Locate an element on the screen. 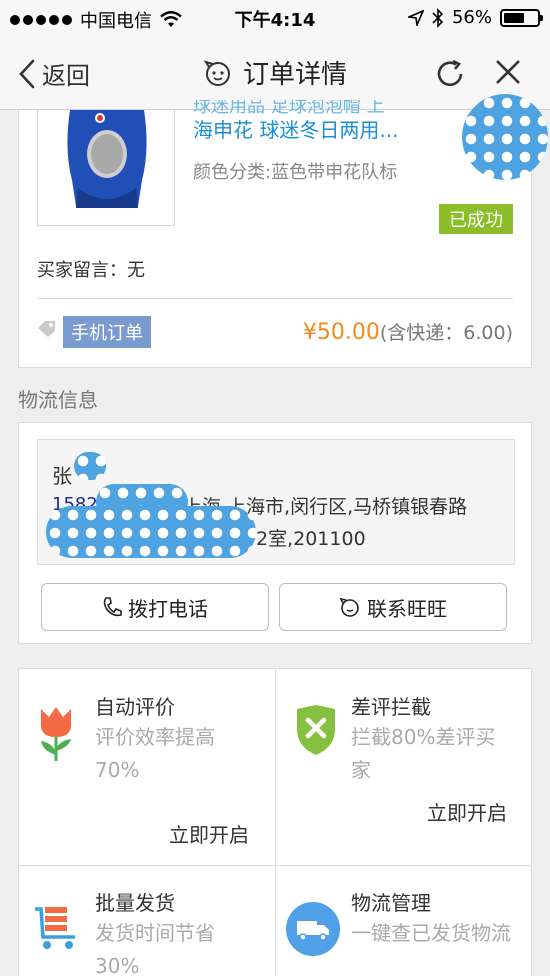 The height and width of the screenshot is (976, 550). receiver-name: 张 is located at coordinates (62, 476).